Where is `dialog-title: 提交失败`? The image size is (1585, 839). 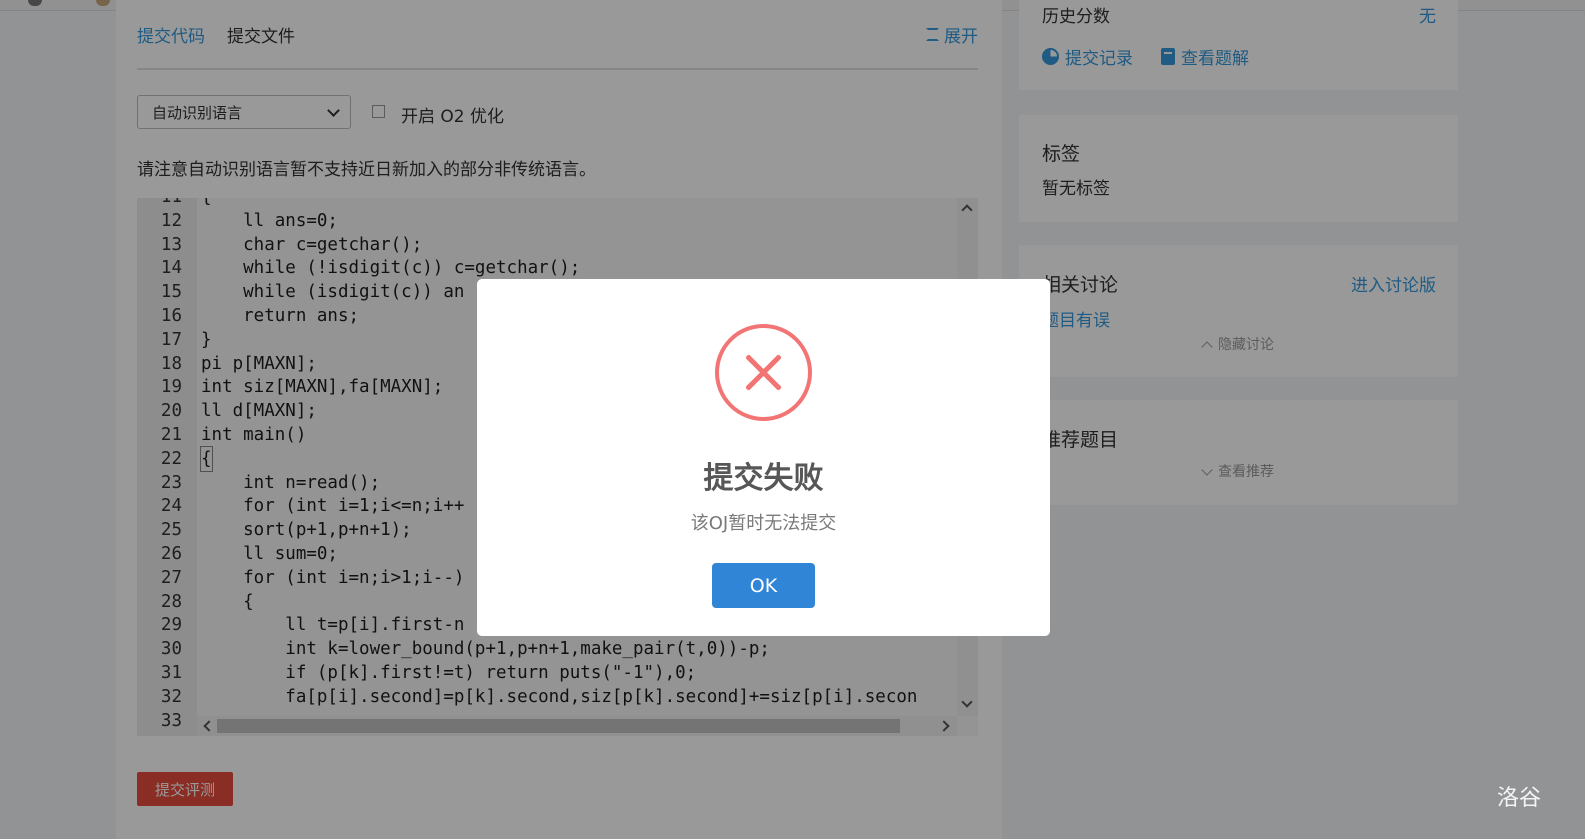
dialog-title: 提交失败 is located at coordinates (763, 478).